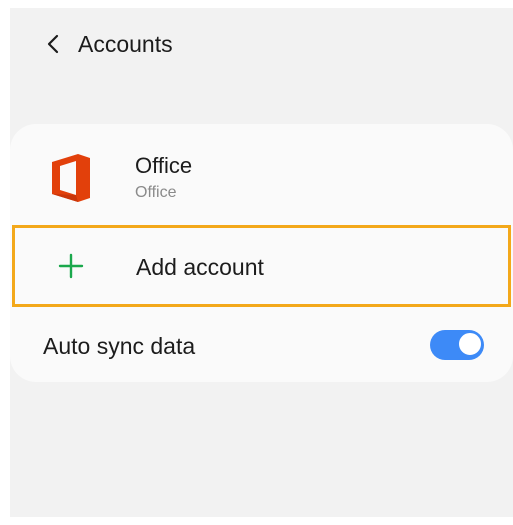 The width and height of the screenshot is (513, 525). What do you see at coordinates (200, 267) in the screenshot?
I see `add-account-label: Add account` at bounding box center [200, 267].